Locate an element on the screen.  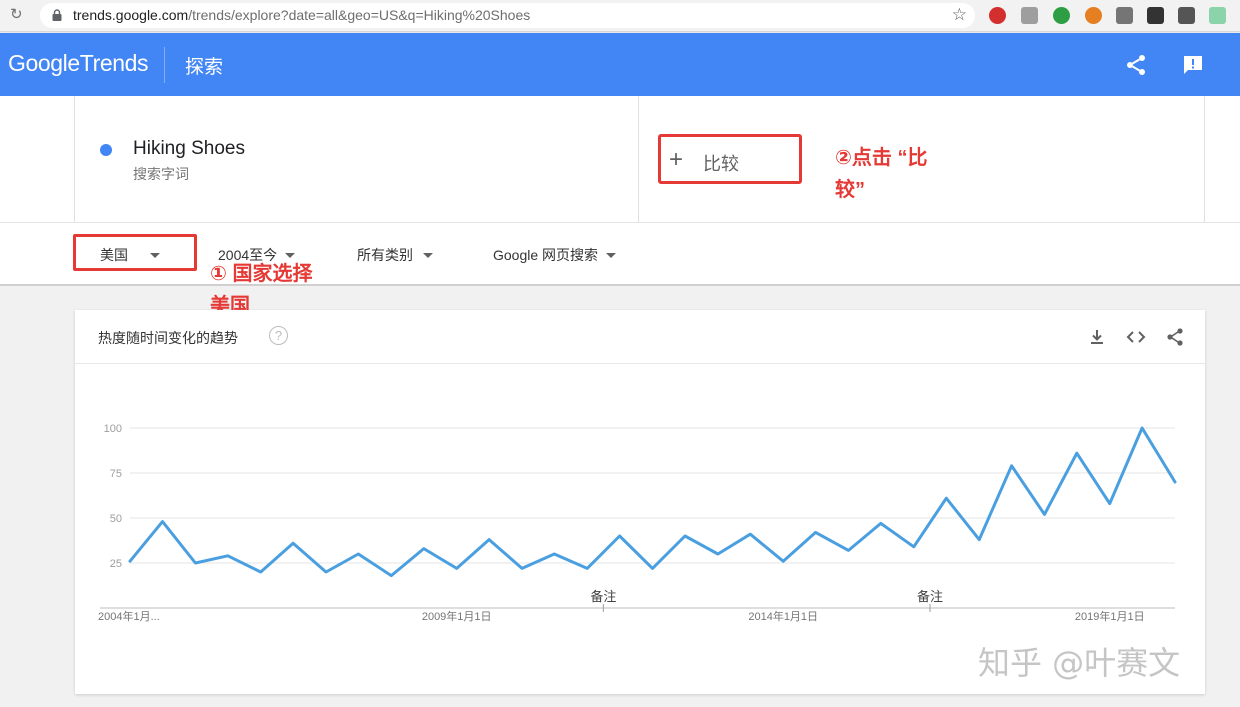
watermark: 知乎 @叶赛文 is located at coordinates (1079, 663).